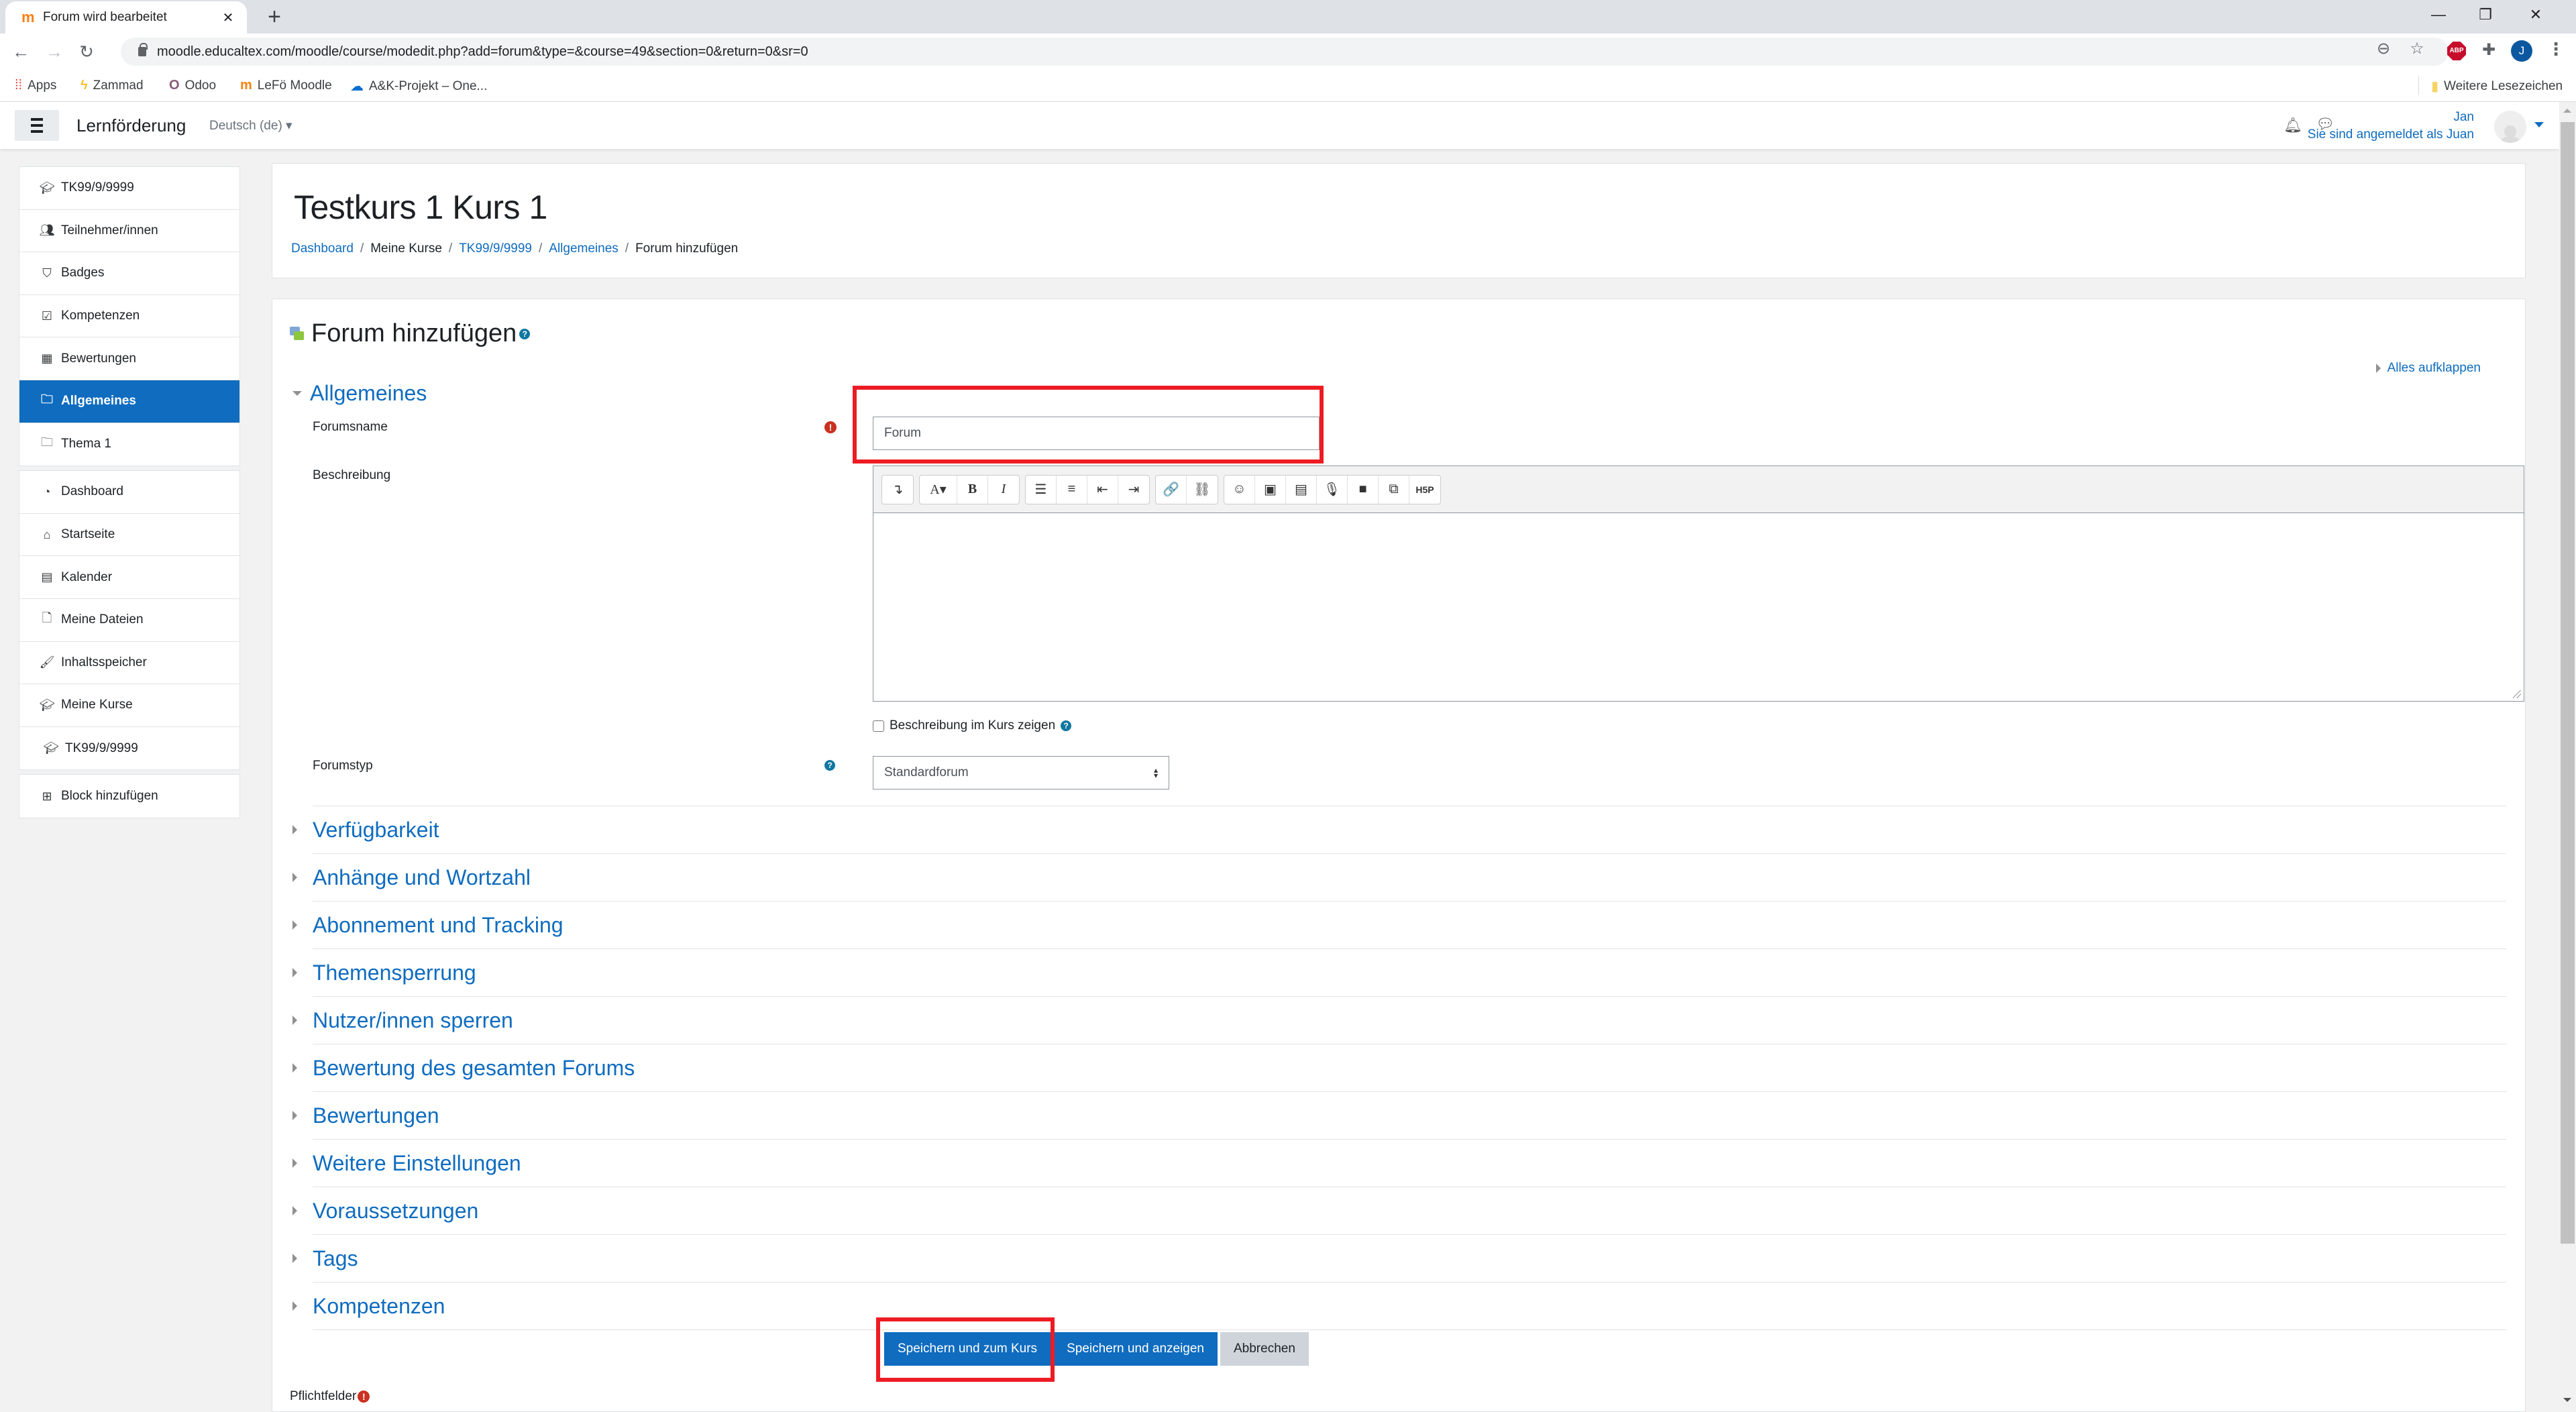 This screenshot has height=1412, width=2576. Describe the element at coordinates (35, 85) in the screenshot. I see `bookmark-apps: ⁞⁞ Apps` at that location.